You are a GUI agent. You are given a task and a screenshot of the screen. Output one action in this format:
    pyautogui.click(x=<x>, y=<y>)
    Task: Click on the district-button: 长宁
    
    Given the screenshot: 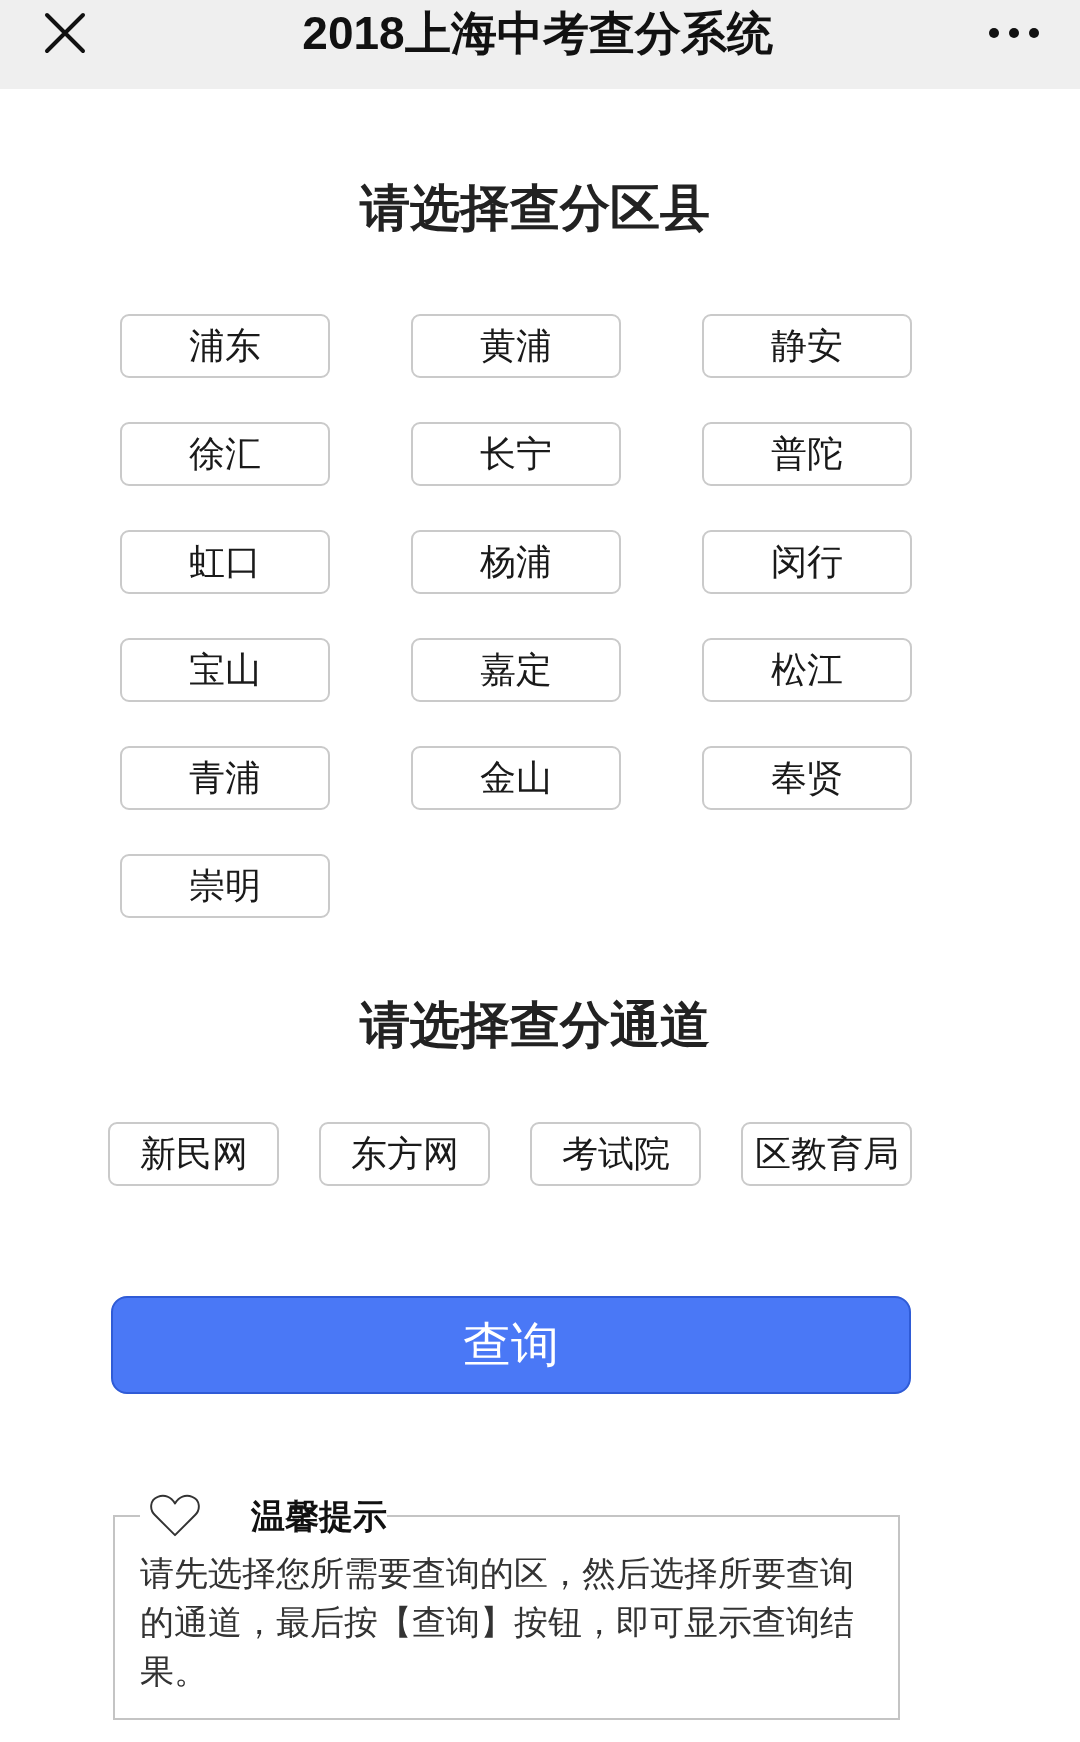 What is the action you would take?
    pyautogui.click(x=516, y=454)
    